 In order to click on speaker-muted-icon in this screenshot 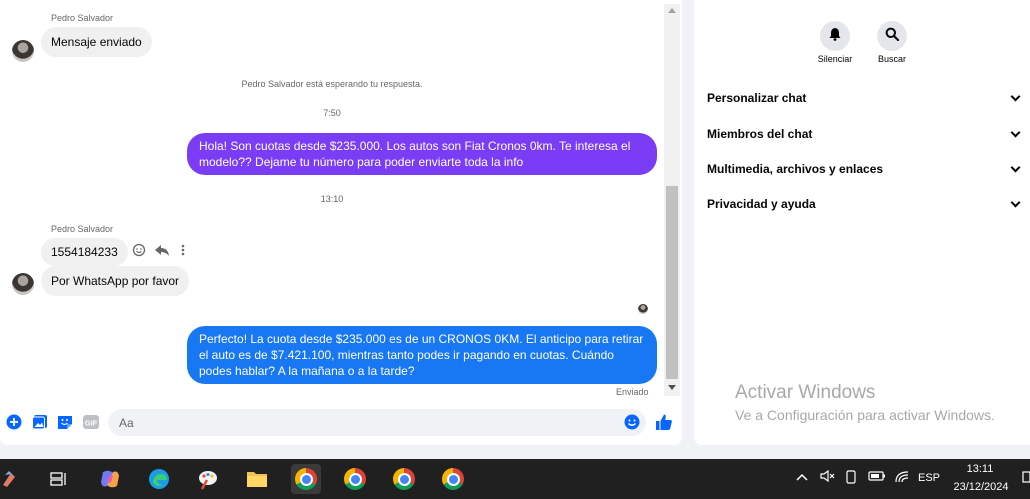, I will do `click(828, 477)`.